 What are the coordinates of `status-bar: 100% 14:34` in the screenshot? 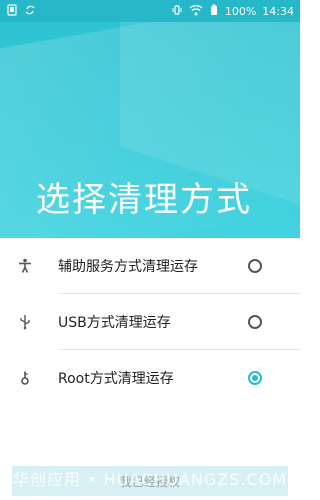 It's located at (150, 11).